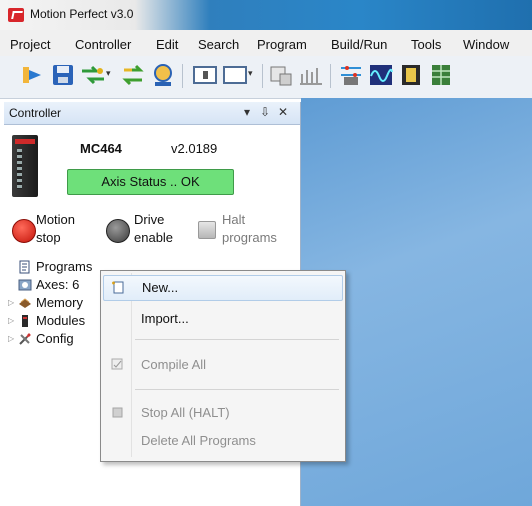 The image size is (532, 506). Describe the element at coordinates (25, 285) in the screenshot. I see `axes-icon` at that location.